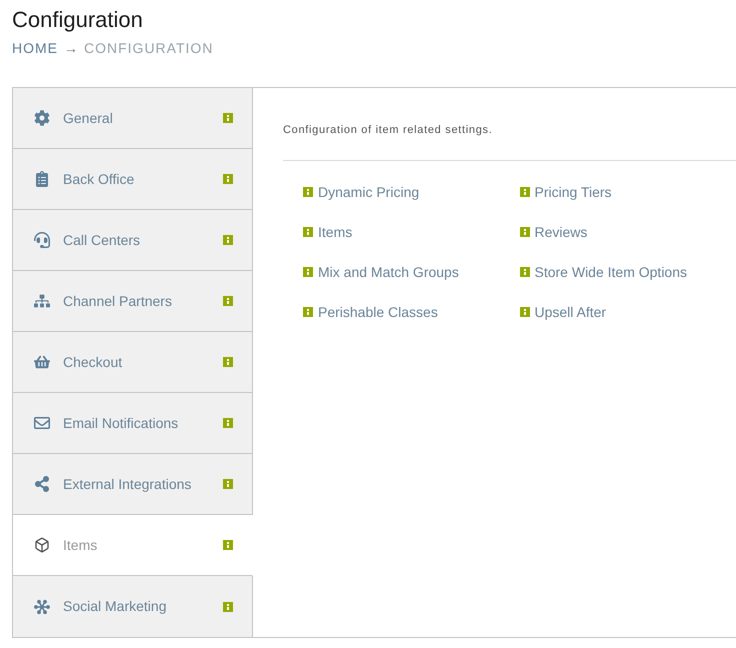  Describe the element at coordinates (133, 118) in the screenshot. I see `sidebar-tab: General` at that location.